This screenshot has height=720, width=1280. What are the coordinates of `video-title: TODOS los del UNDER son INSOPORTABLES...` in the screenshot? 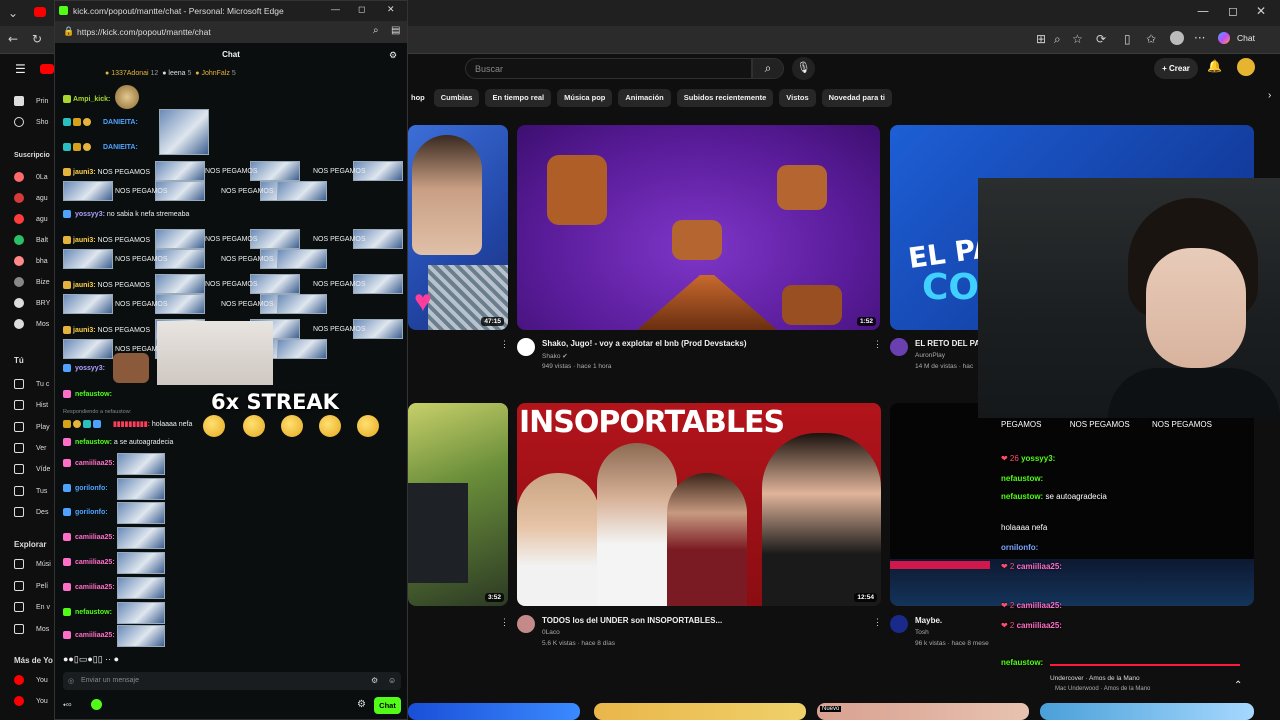 It's located at (632, 620).